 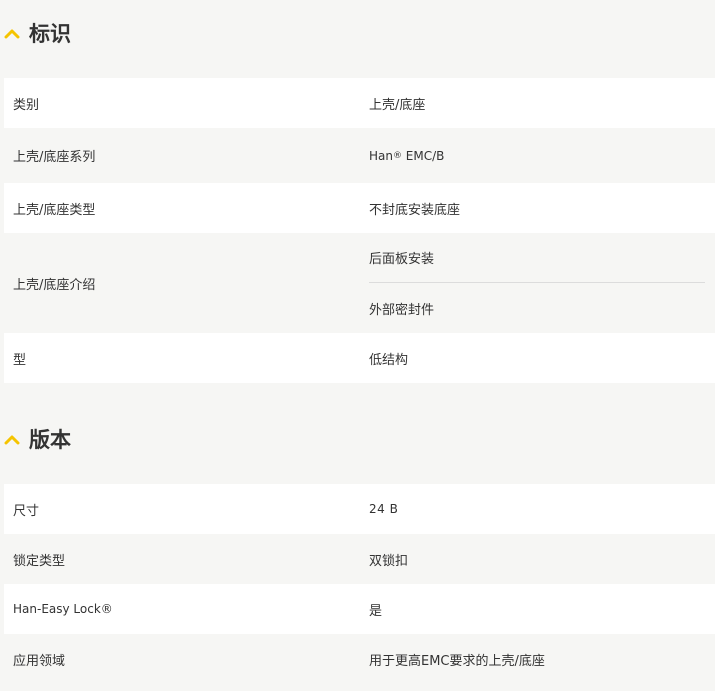 I want to click on table-row: 上壳/底座系列 Han ® EMC/B, so click(x=359, y=155).